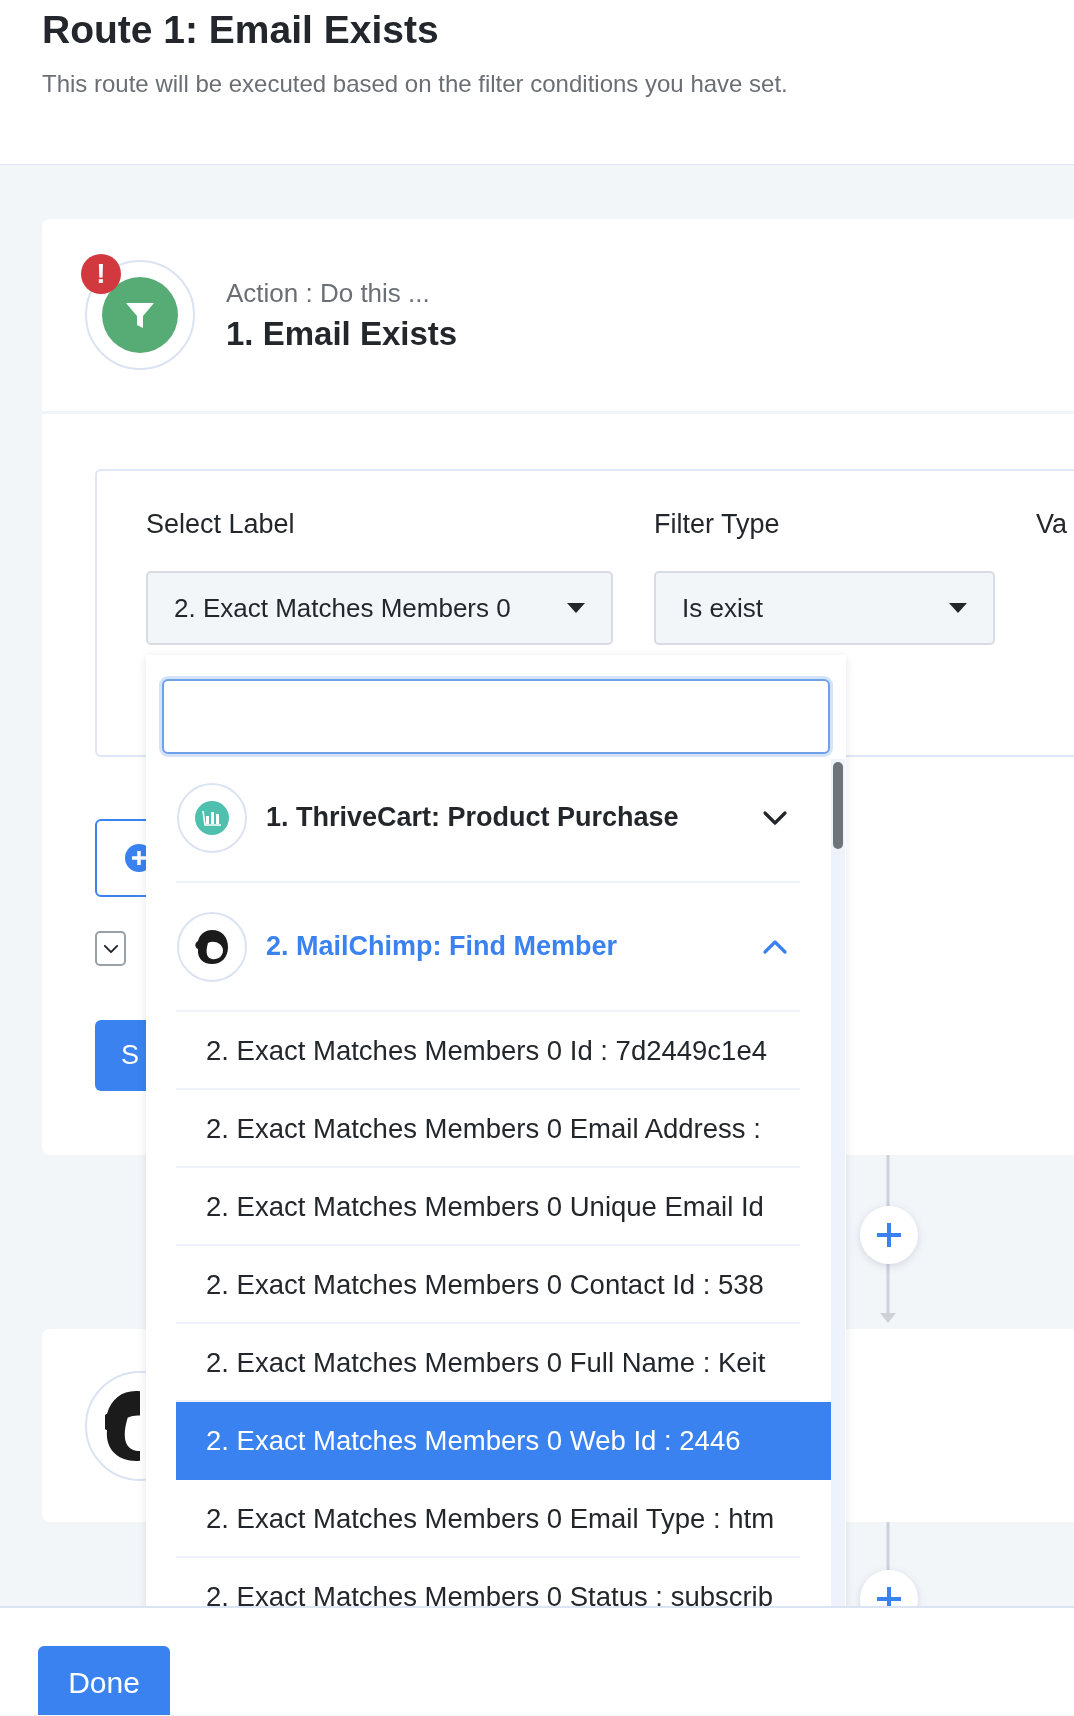 This screenshot has height=1716, width=1074. What do you see at coordinates (240, 30) in the screenshot?
I see `page-title: Route 1: Email Exists` at bounding box center [240, 30].